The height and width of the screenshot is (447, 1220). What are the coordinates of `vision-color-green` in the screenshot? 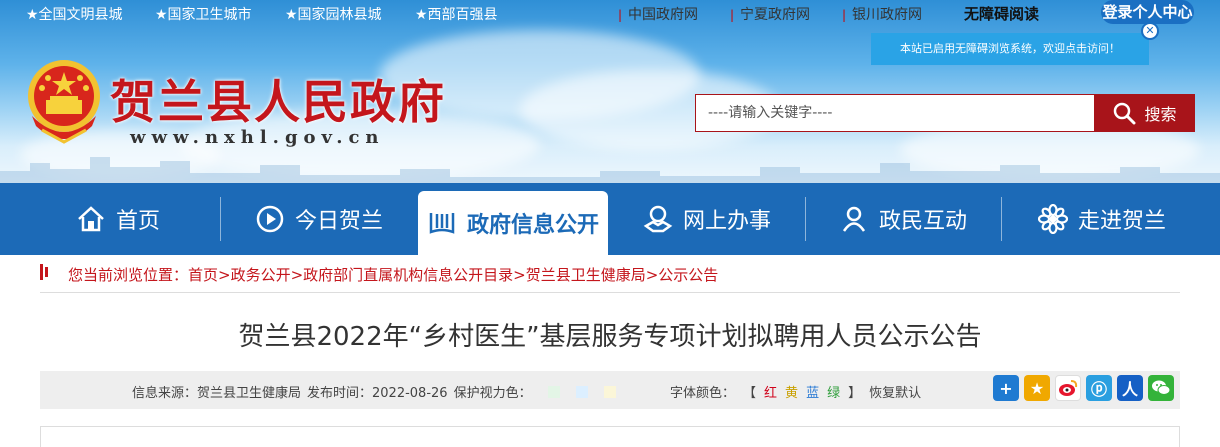 It's located at (553, 391).